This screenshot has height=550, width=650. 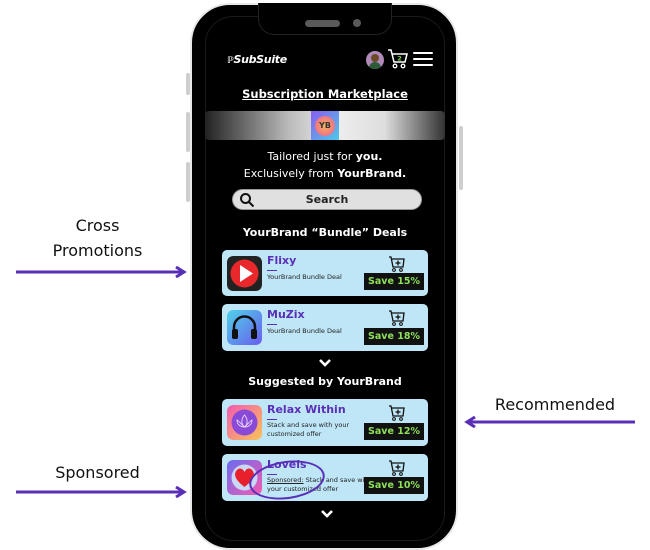 What do you see at coordinates (97, 250) in the screenshot?
I see `annotation-line: Promotions` at bounding box center [97, 250].